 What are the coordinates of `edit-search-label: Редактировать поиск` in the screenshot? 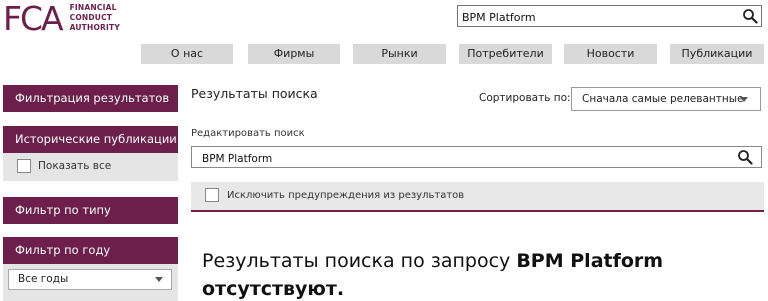 It's located at (248, 133).